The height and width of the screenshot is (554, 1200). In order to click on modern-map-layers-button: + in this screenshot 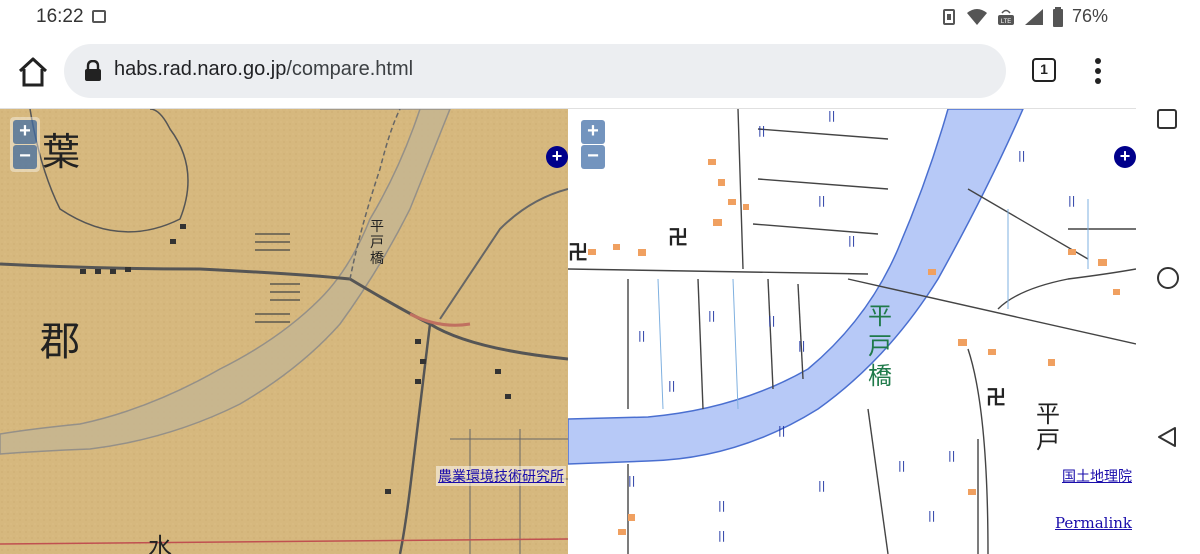, I will do `click(1125, 157)`.